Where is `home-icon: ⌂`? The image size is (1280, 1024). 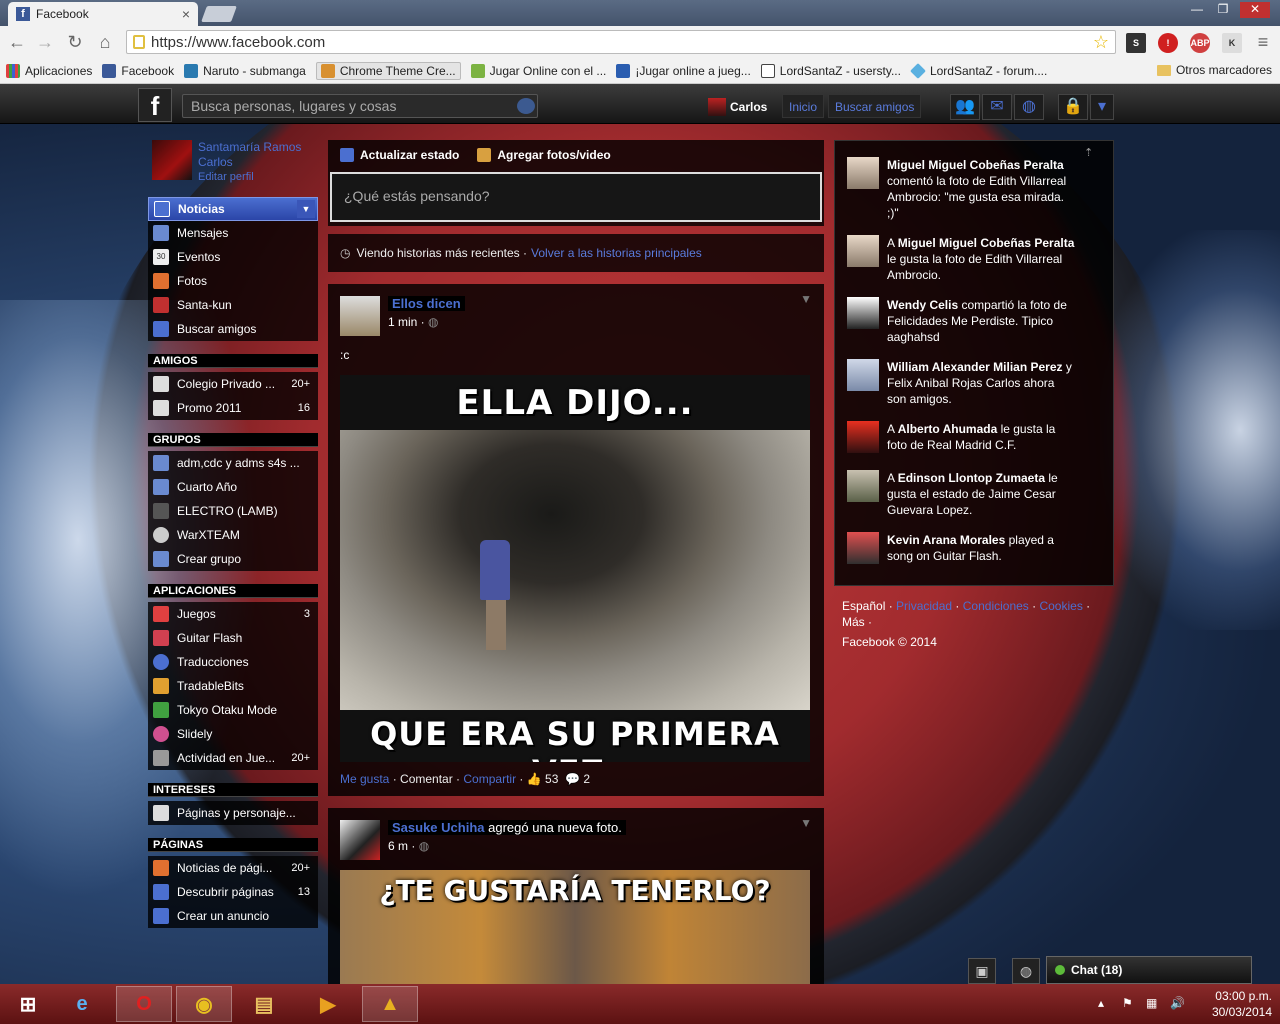
home-icon: ⌂ is located at coordinates (105, 42).